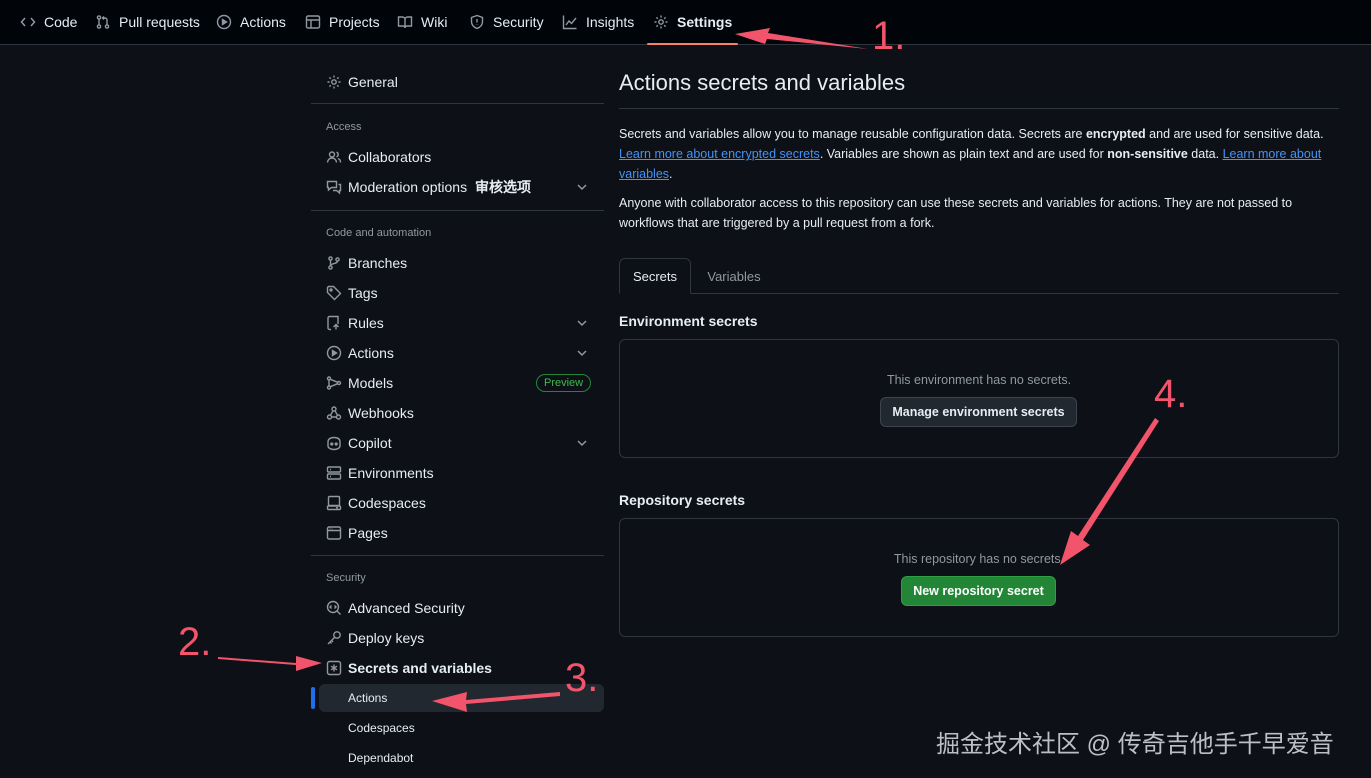  What do you see at coordinates (334, 638) in the screenshot?
I see `key-icon` at bounding box center [334, 638].